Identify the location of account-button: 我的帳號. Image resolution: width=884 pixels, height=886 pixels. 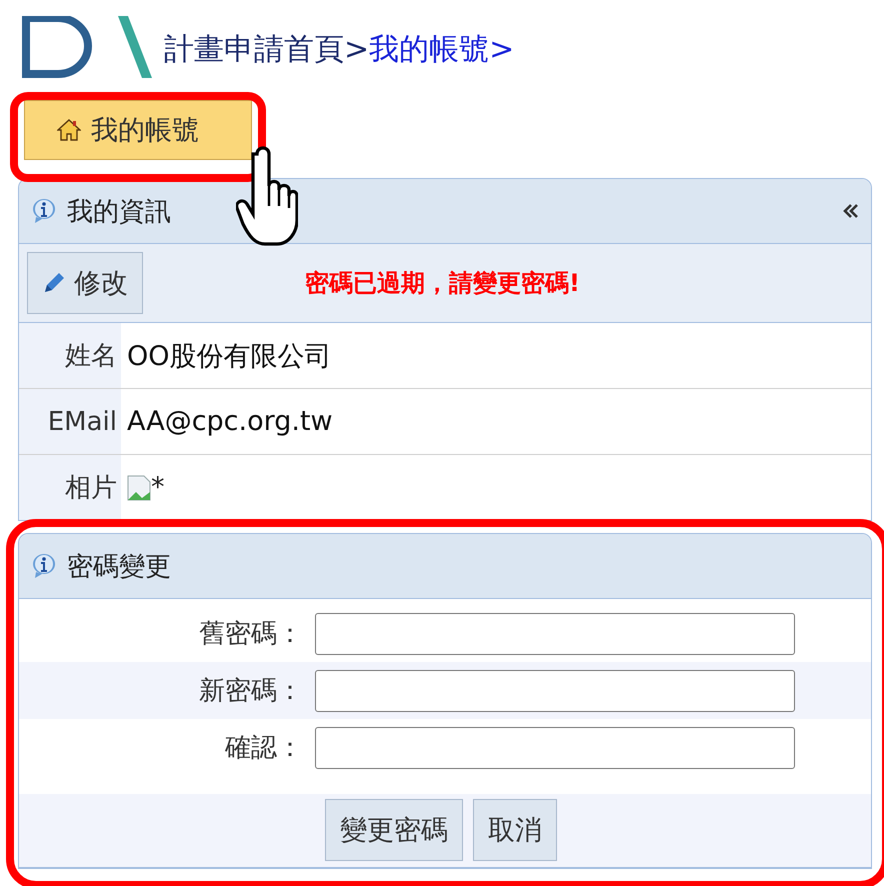
(138, 130).